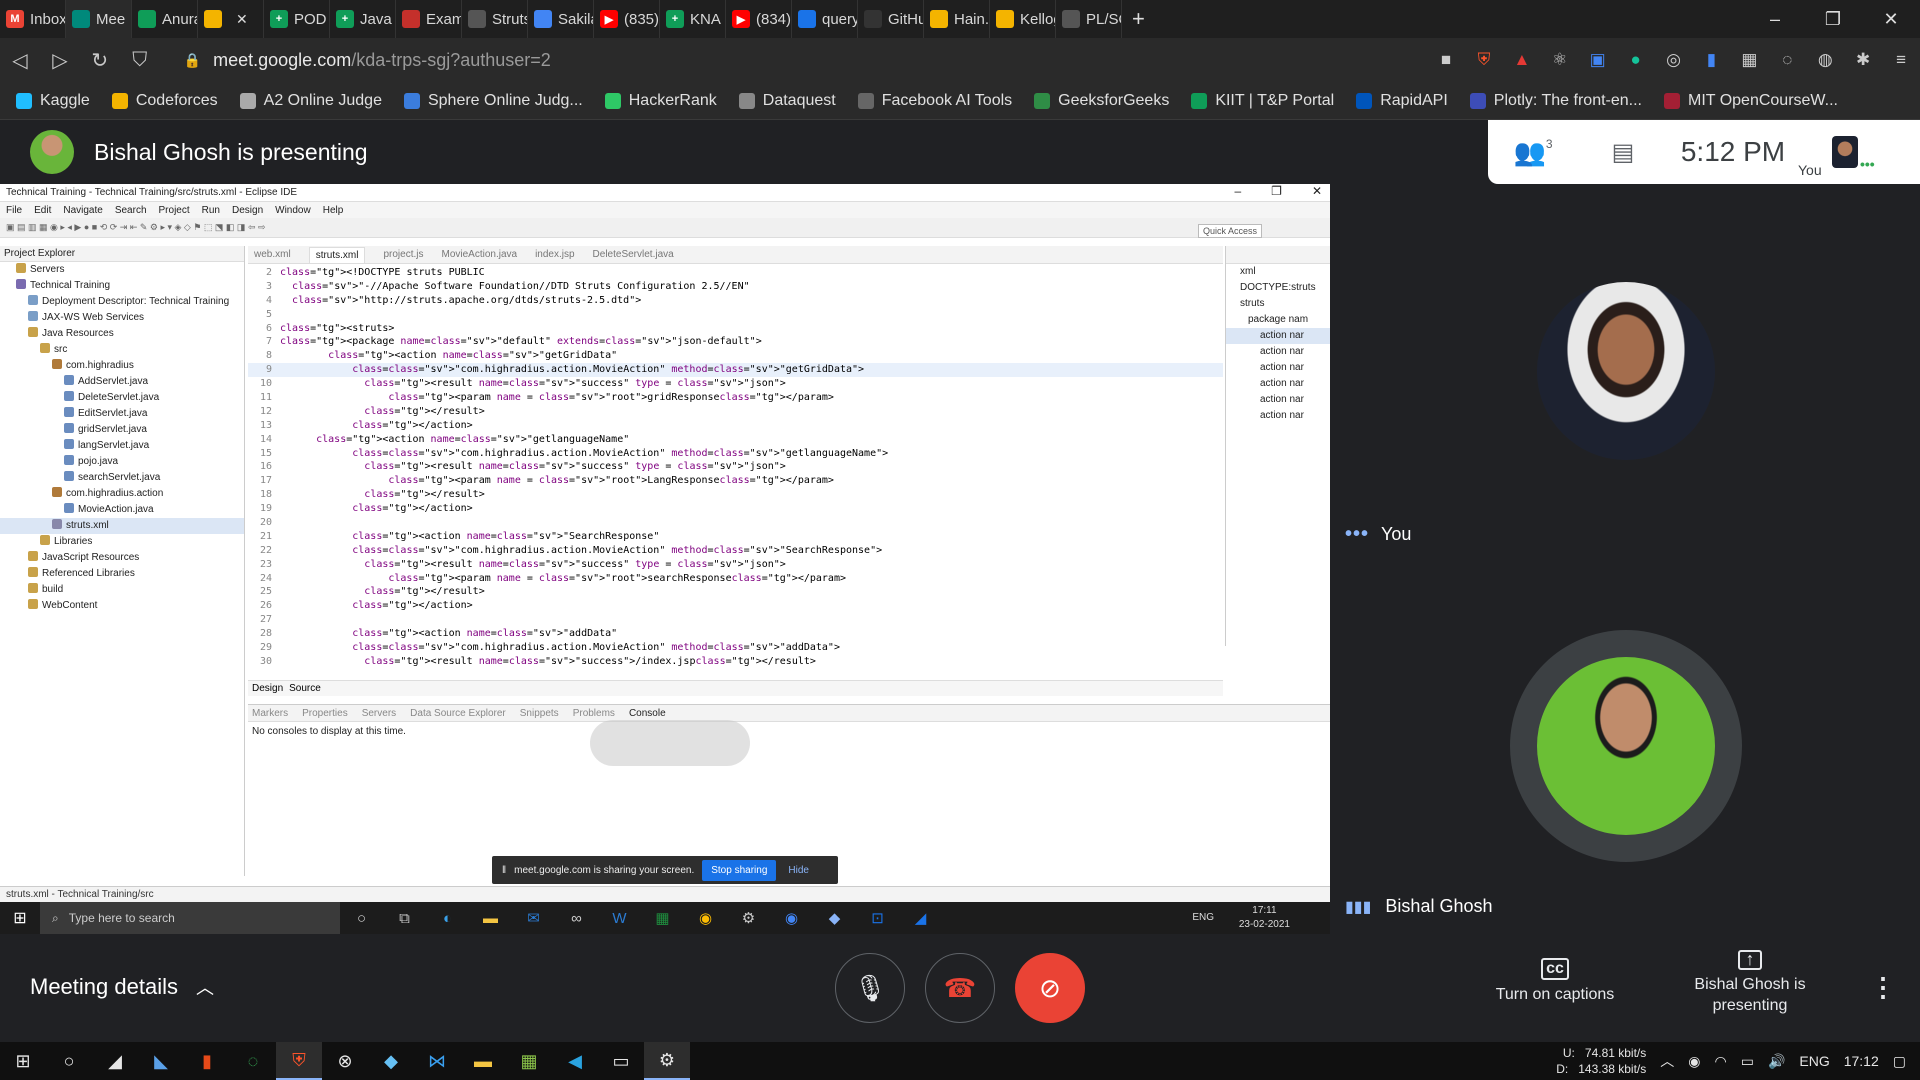  I want to click on console-tab: Problems, so click(593, 713).